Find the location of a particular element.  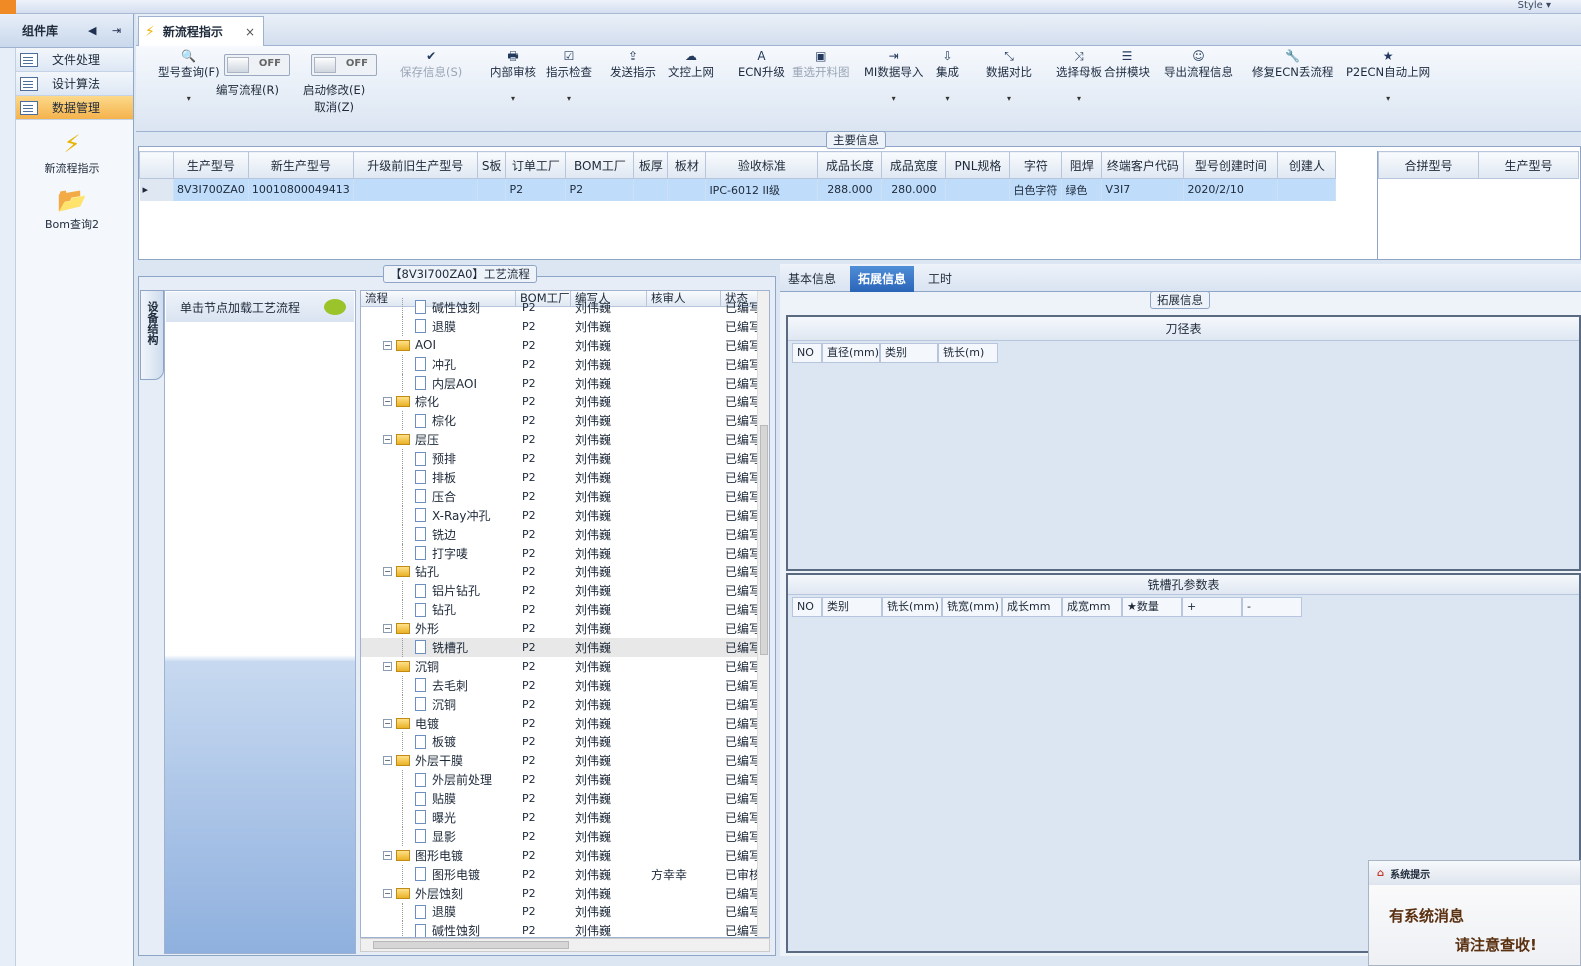

tree-node: 图形电镀 is located at coordinates (438, 874).